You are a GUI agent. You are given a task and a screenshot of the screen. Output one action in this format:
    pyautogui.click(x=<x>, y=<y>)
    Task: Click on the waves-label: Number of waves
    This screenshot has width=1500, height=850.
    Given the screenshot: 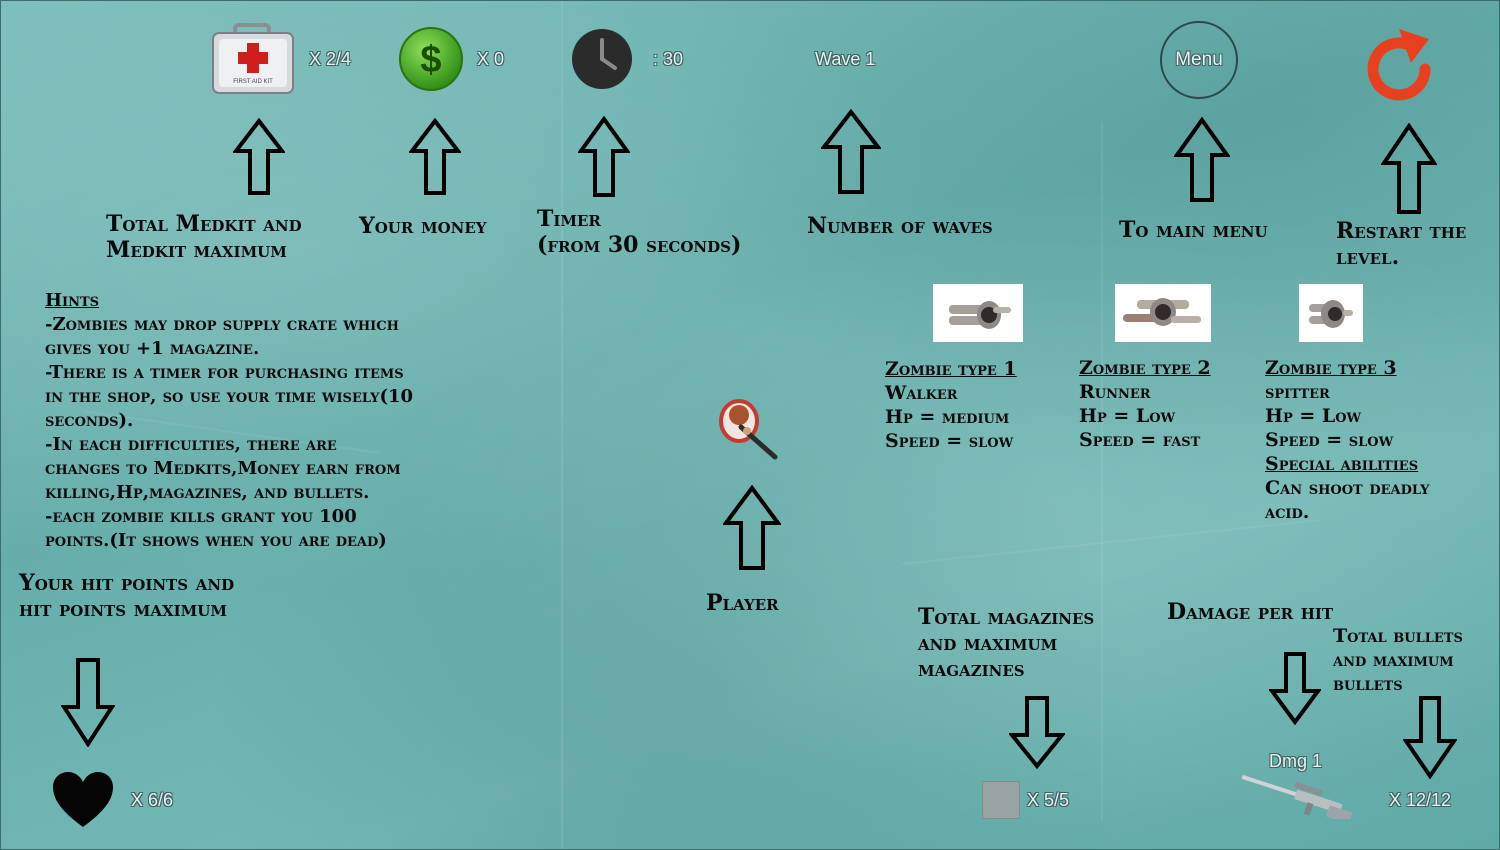 What is the action you would take?
    pyautogui.click(x=900, y=226)
    